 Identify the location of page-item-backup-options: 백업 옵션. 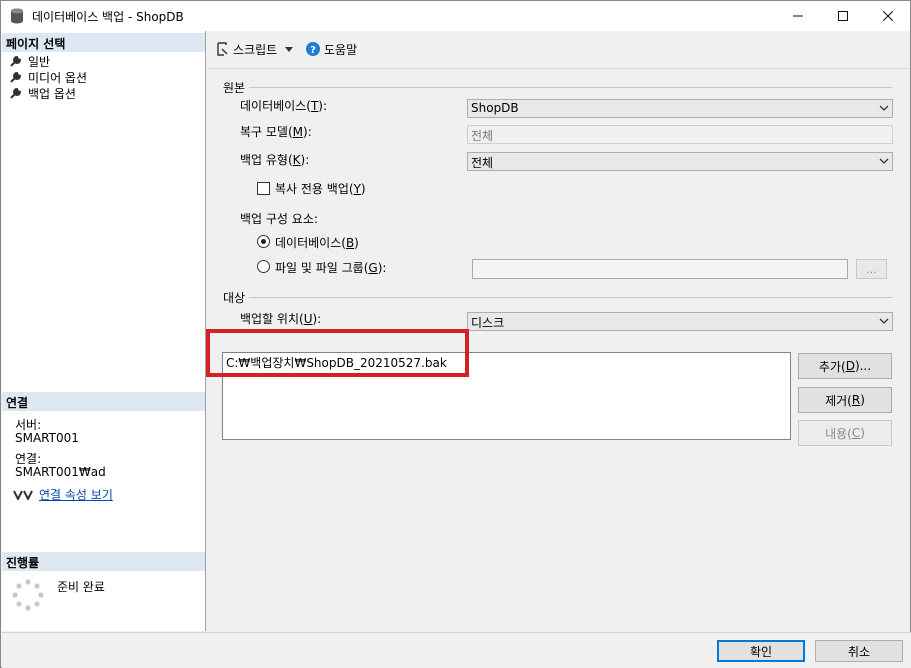
(43, 93).